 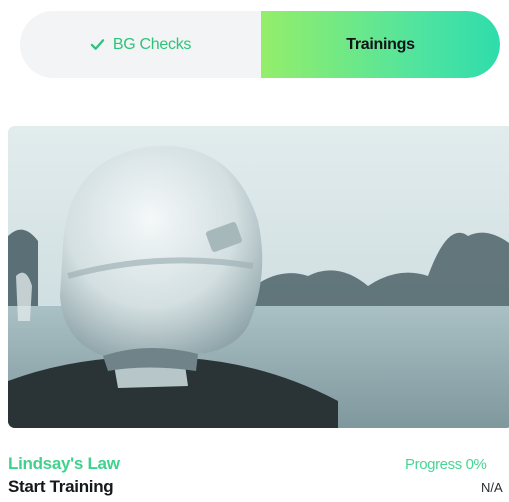 What do you see at coordinates (492, 487) in the screenshot?
I see `progress-value: N/A` at bounding box center [492, 487].